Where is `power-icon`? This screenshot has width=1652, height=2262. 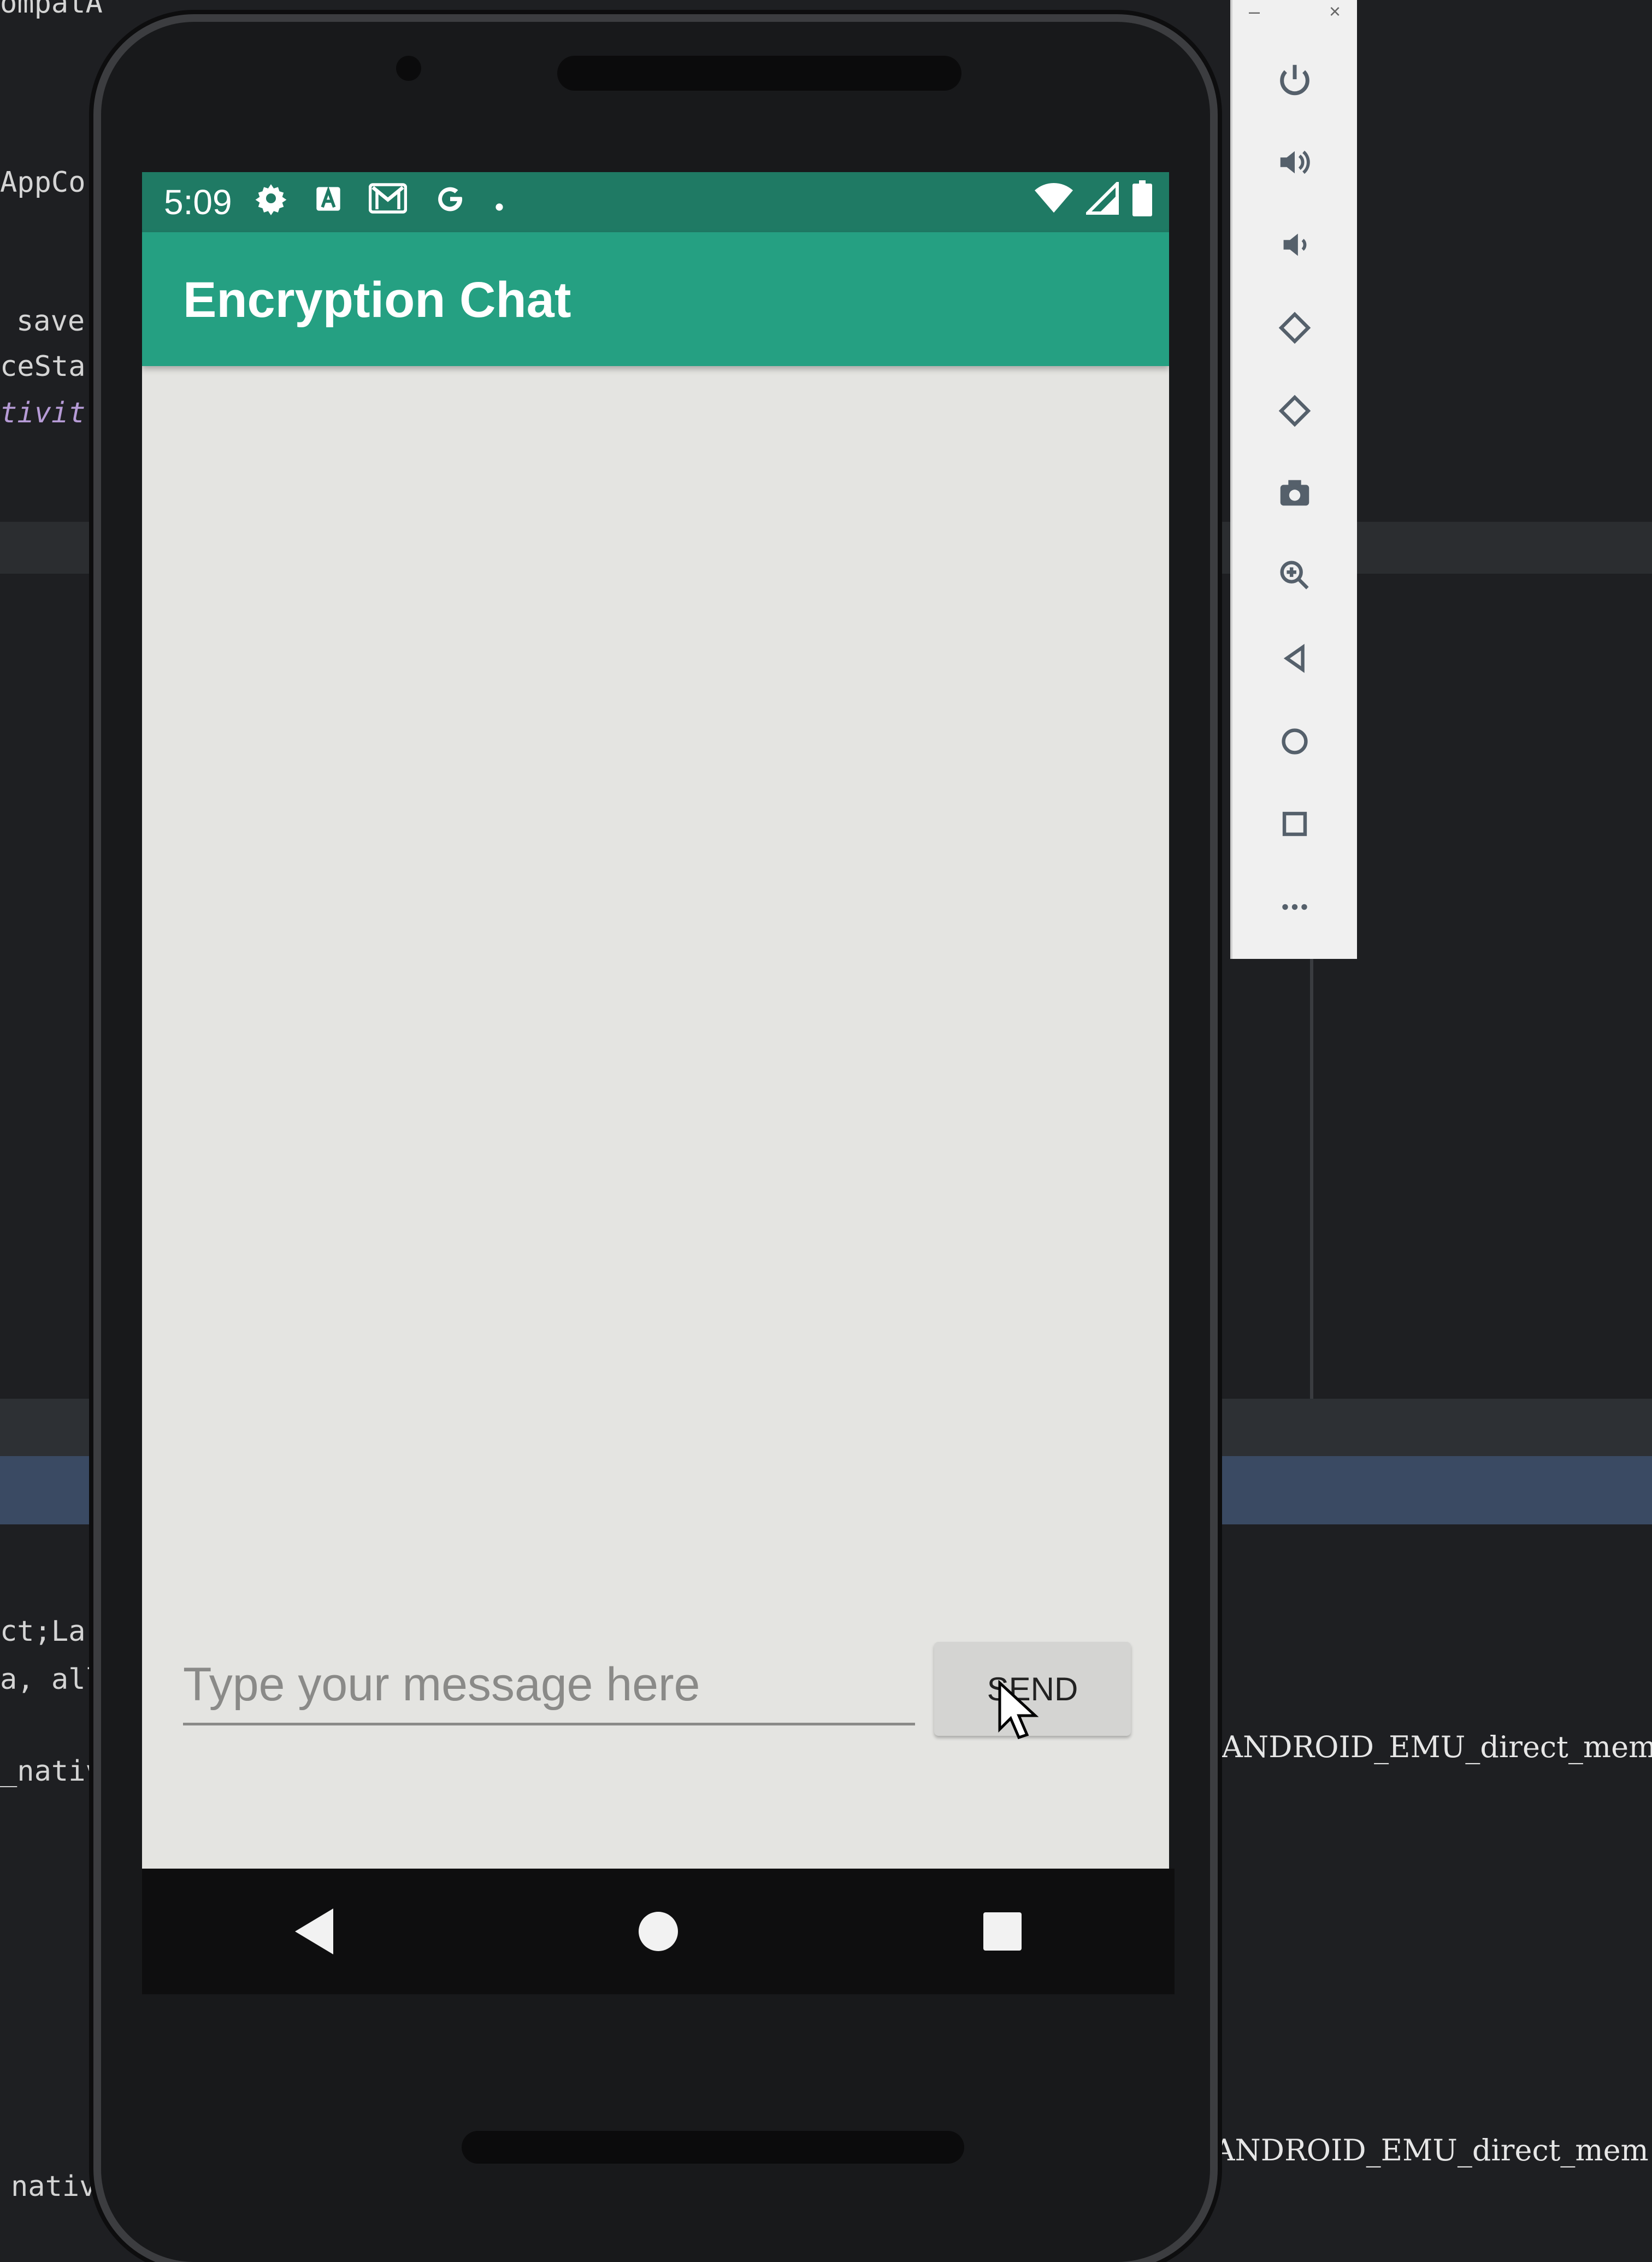
power-icon is located at coordinates (1294, 80).